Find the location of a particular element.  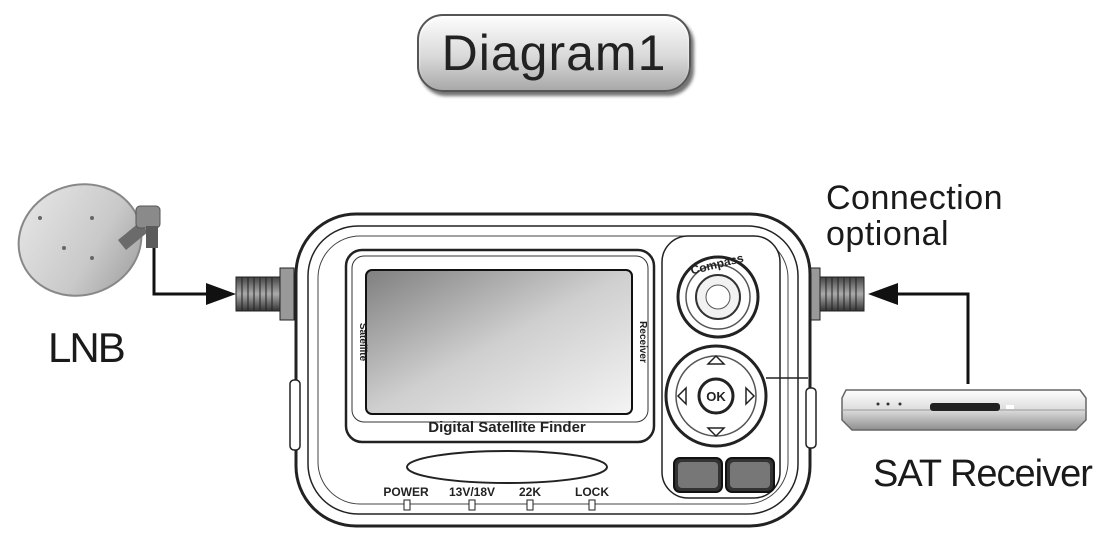

side-left-text: Satellite is located at coordinates (362, 342).